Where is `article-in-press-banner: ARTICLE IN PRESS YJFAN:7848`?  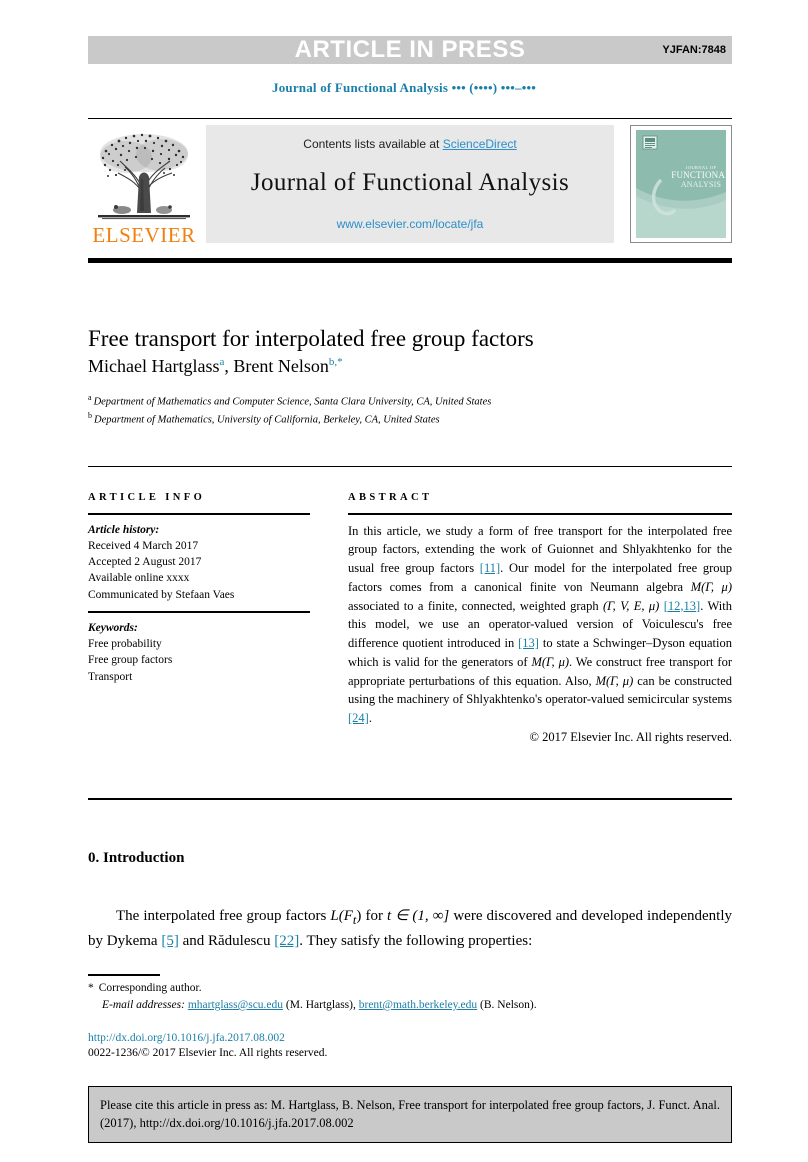
article-in-press-banner: ARTICLE IN PRESS YJFAN:7848 is located at coordinates (410, 50).